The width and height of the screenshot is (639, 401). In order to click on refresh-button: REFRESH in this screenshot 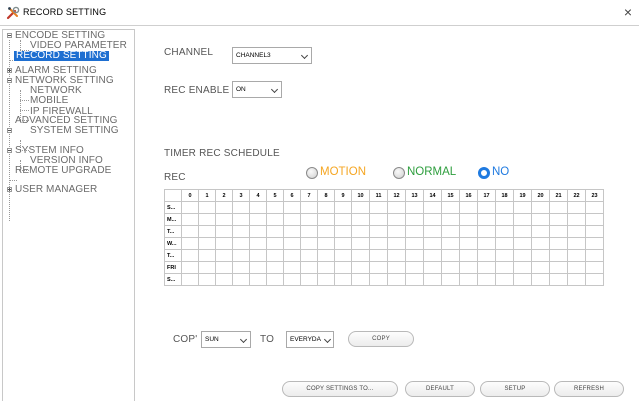, I will do `click(589, 389)`.